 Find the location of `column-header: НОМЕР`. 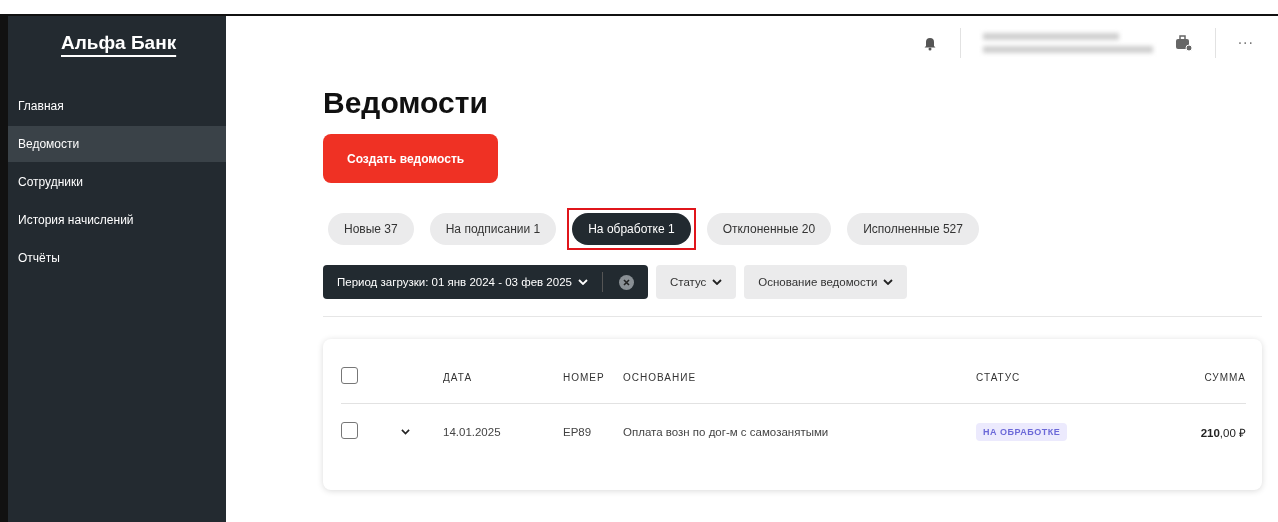

column-header: НОМЕР is located at coordinates (583, 377).